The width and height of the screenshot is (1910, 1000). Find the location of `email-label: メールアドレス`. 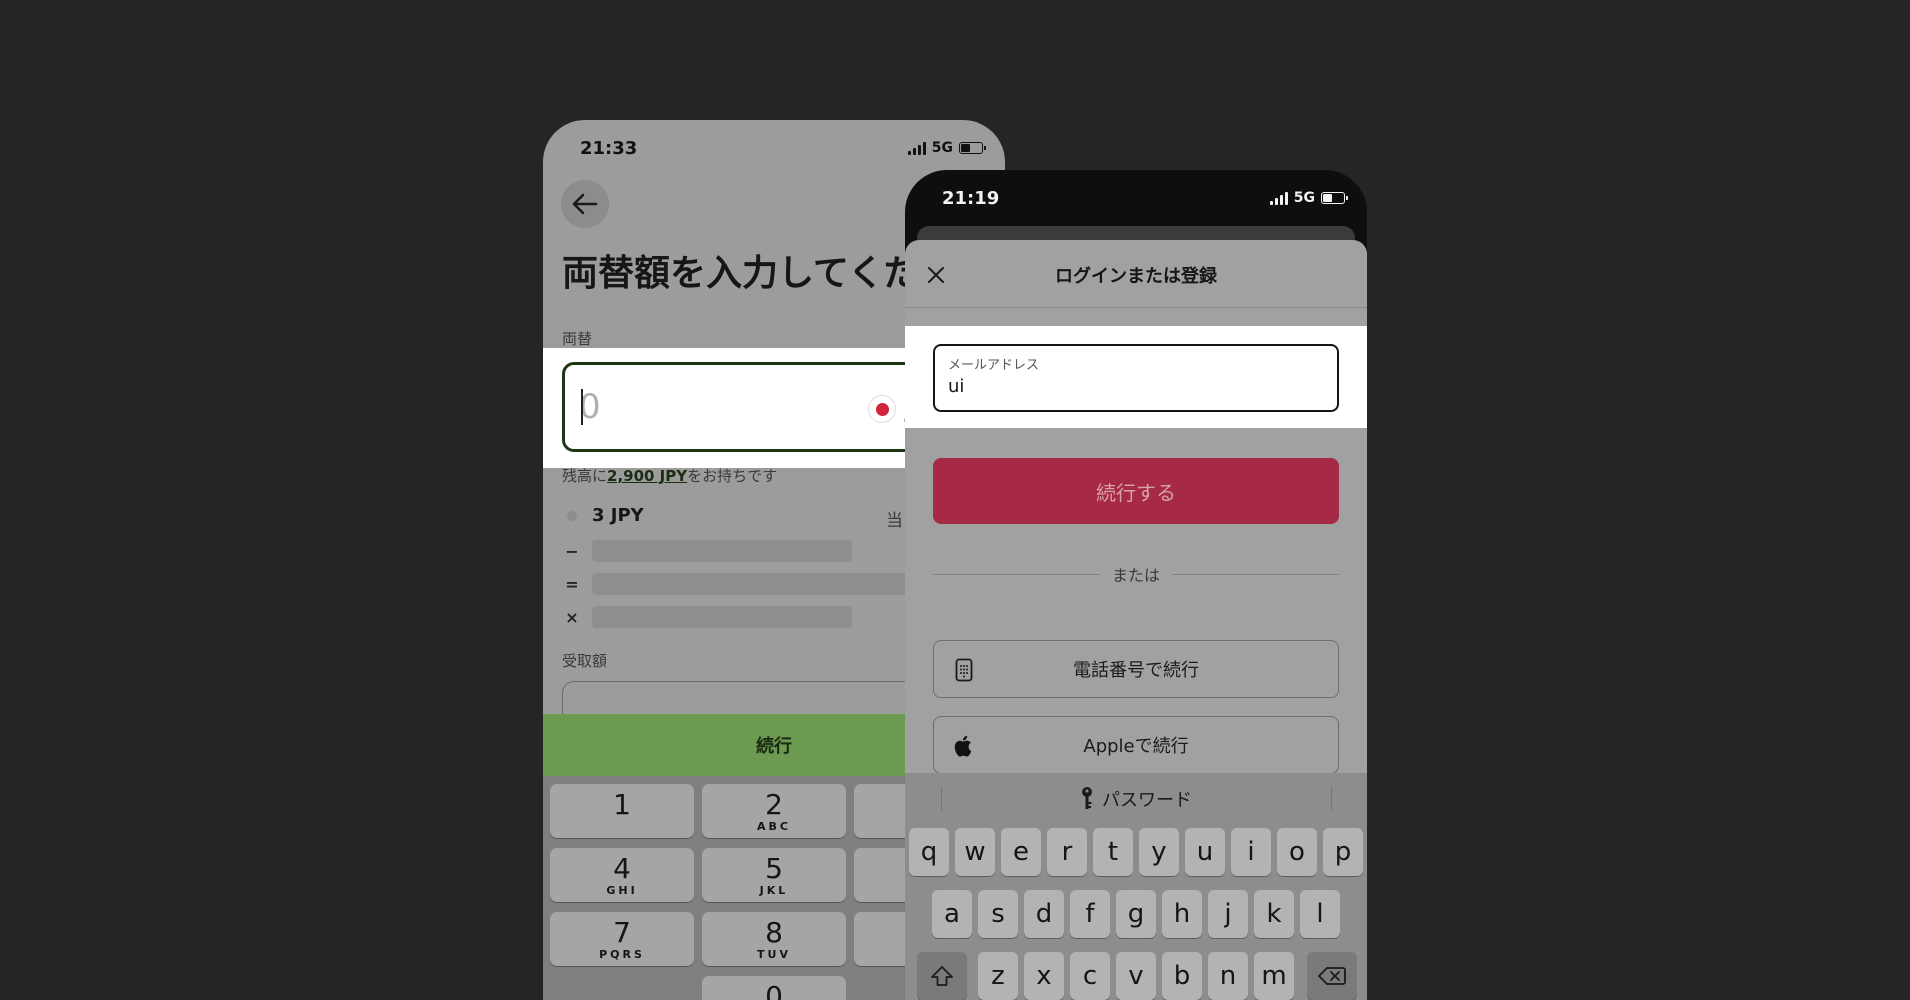

email-label: メールアドレス is located at coordinates (994, 365).